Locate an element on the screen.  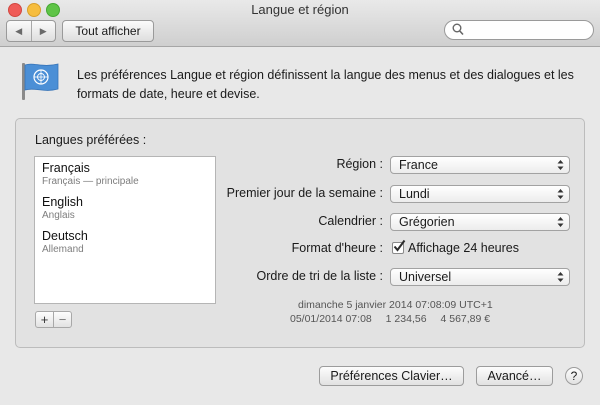
preferred-languages-label: Langues préférées : is located at coordinates (91, 140).